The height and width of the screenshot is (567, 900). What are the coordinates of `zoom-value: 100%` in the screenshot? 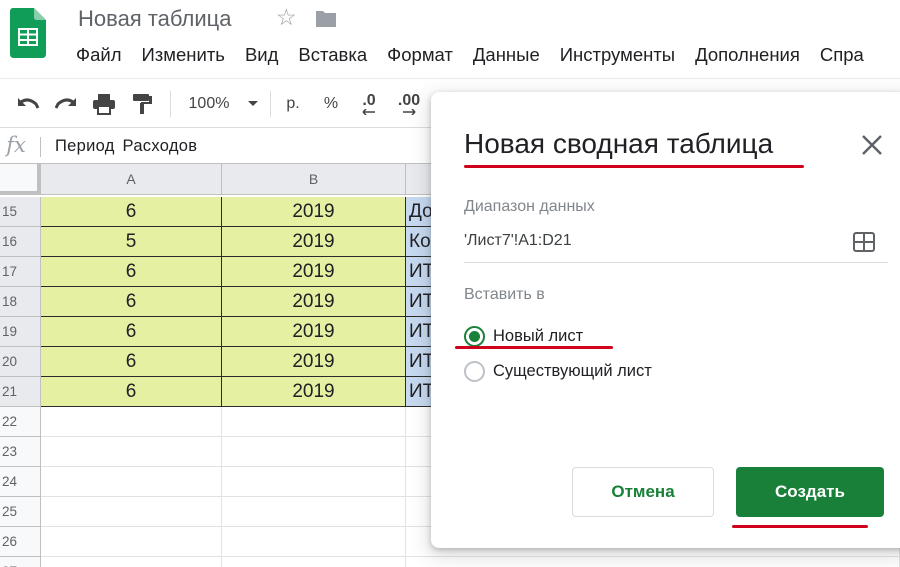 It's located at (209, 103).